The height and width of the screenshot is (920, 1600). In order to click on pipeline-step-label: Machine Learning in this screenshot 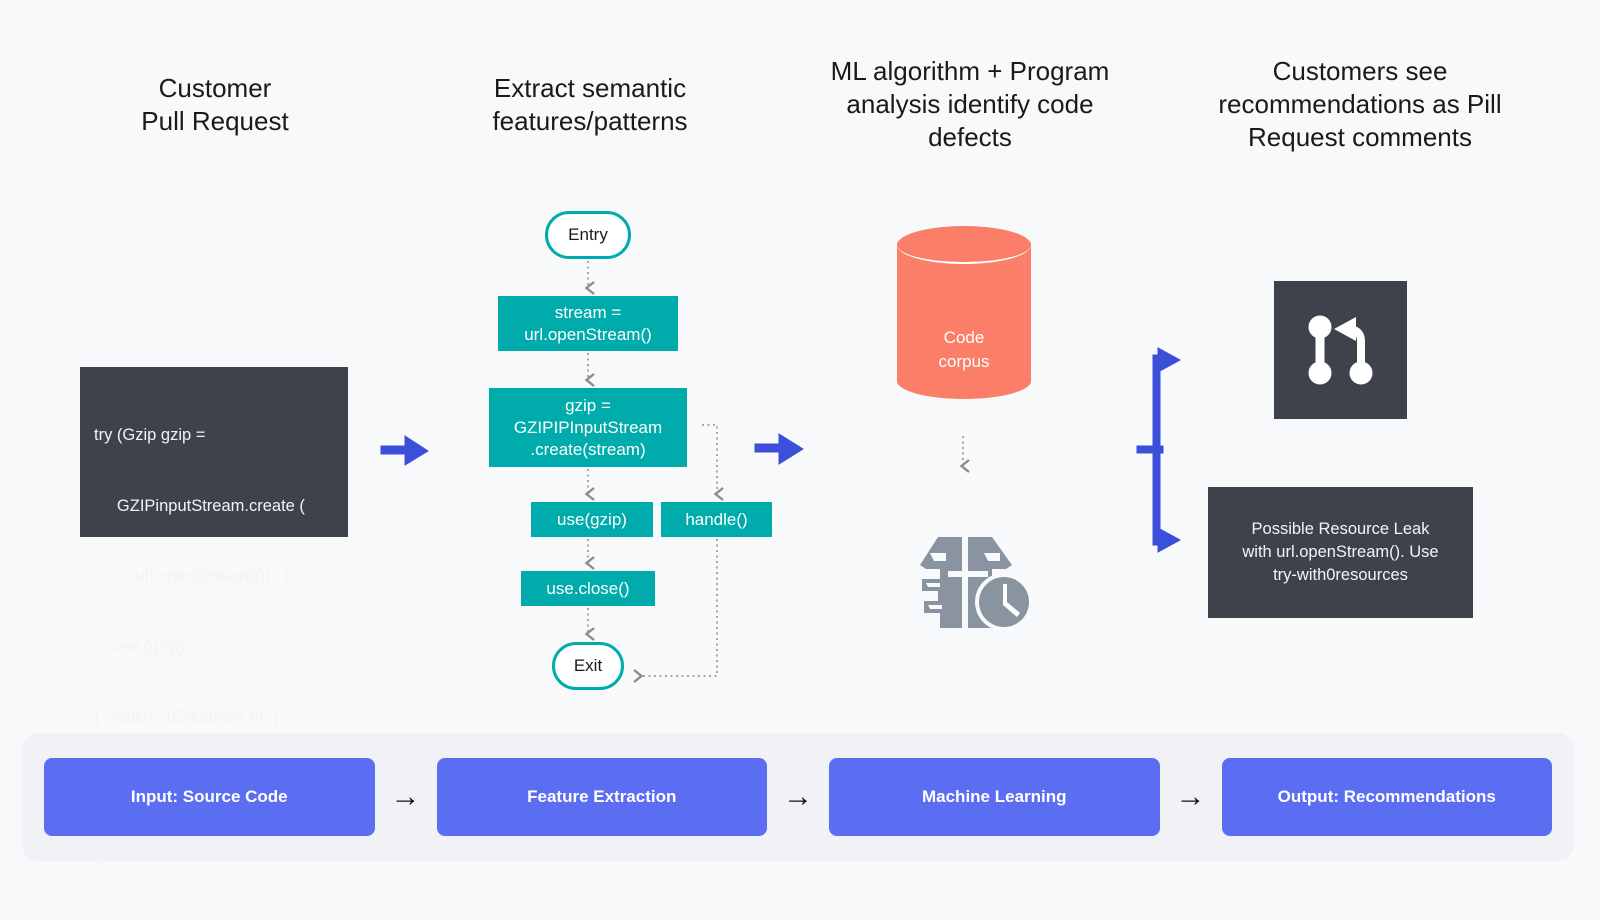, I will do `click(994, 796)`.